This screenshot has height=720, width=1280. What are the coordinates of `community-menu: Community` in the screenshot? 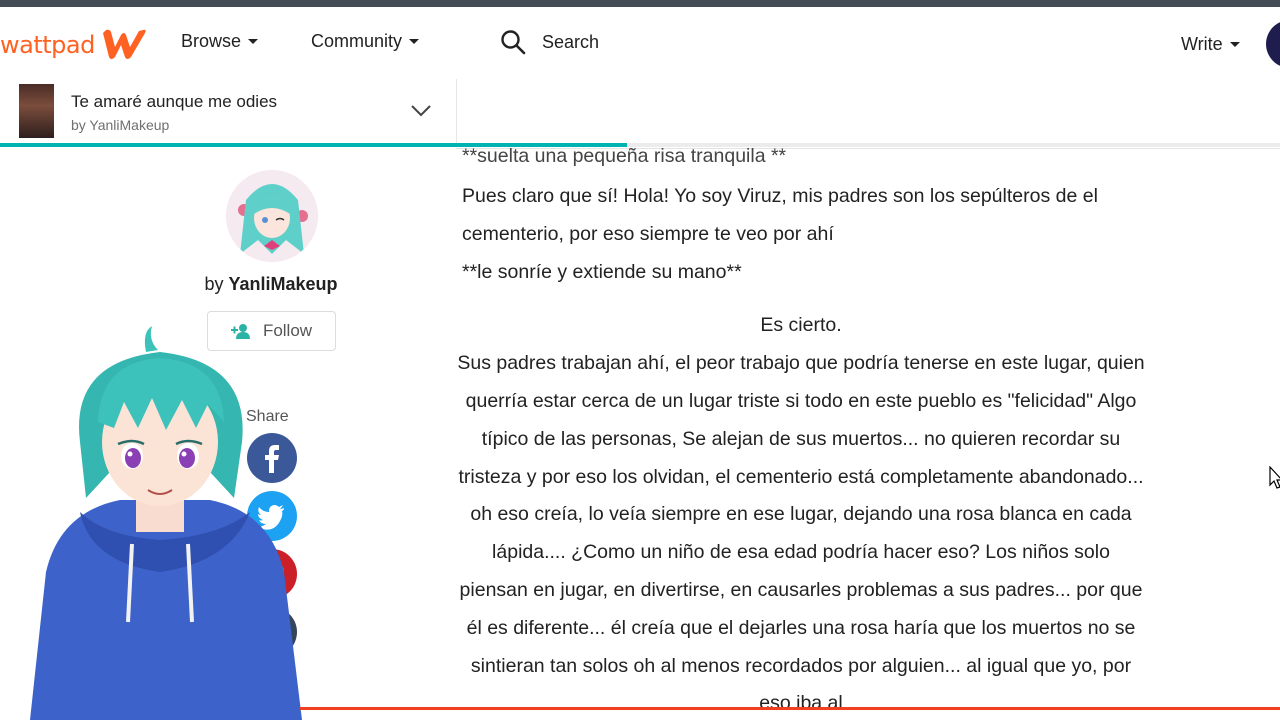 It's located at (365, 41).